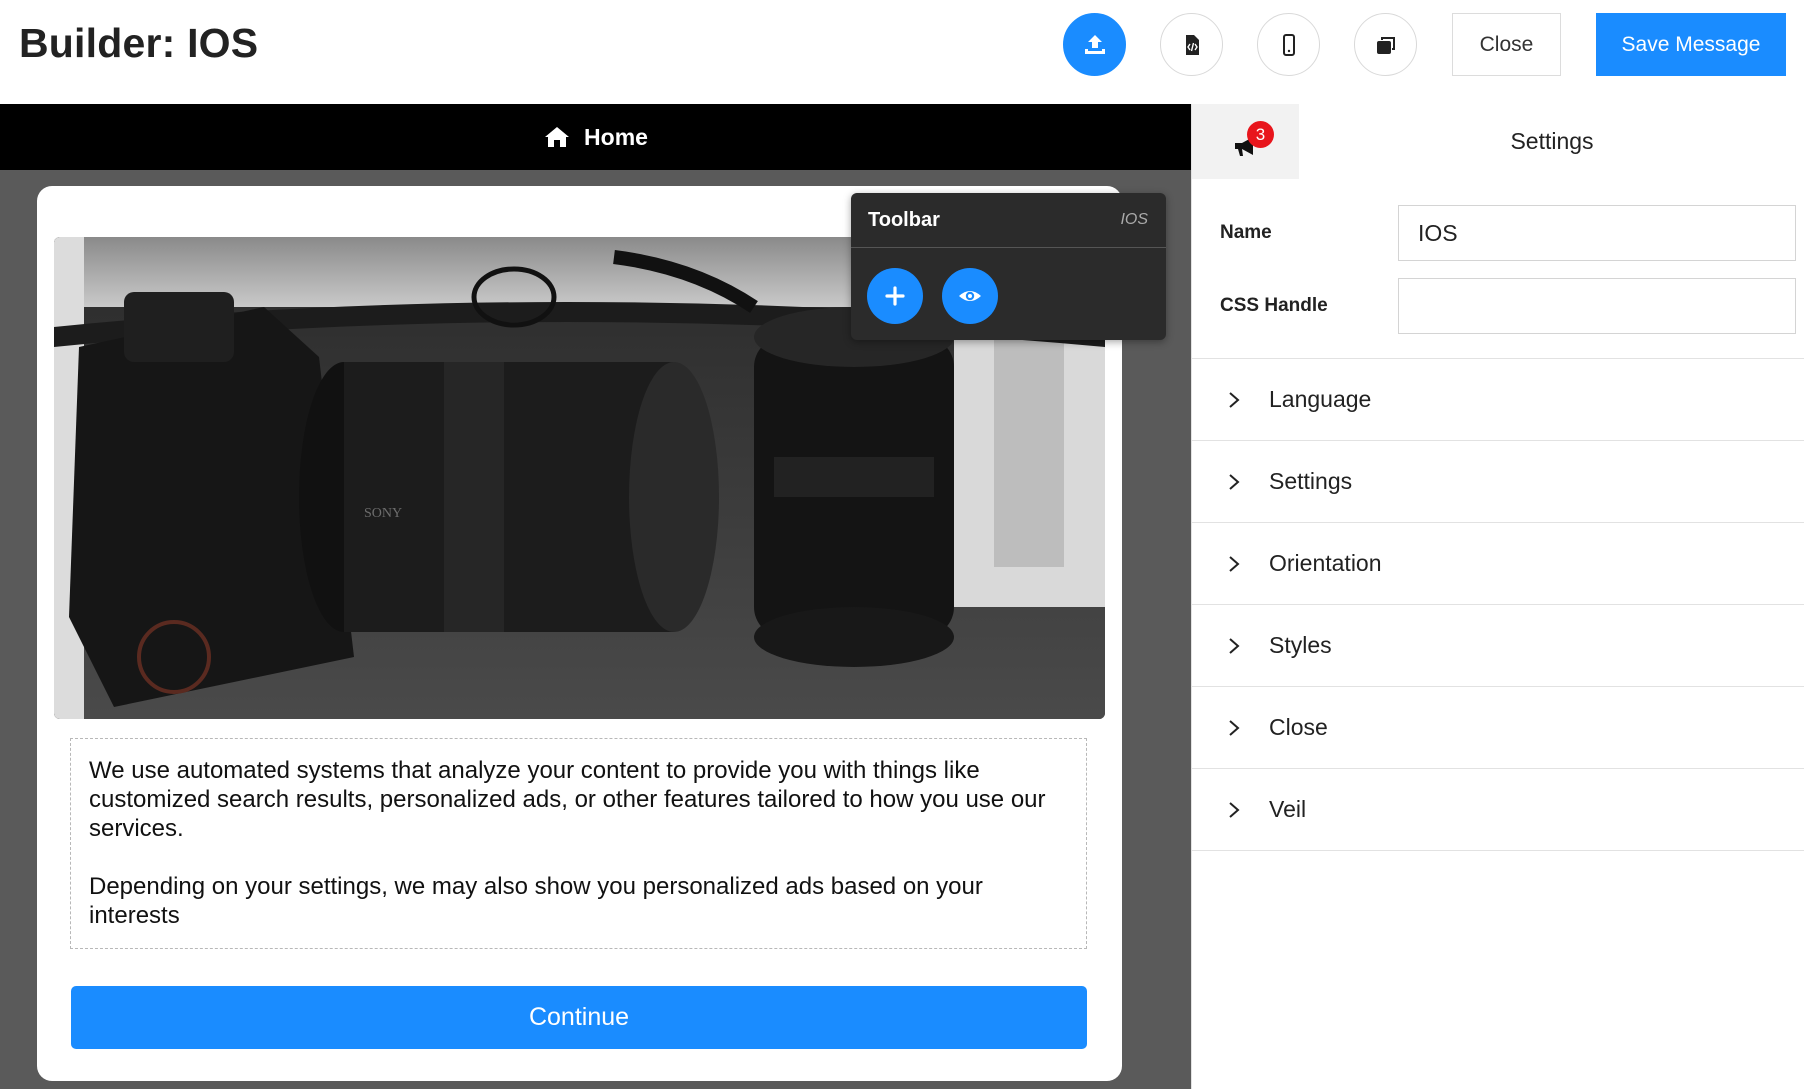 The height and width of the screenshot is (1089, 1804). Describe the element at coordinates (1552, 141) in the screenshot. I see `panel-heading: Settings` at that location.